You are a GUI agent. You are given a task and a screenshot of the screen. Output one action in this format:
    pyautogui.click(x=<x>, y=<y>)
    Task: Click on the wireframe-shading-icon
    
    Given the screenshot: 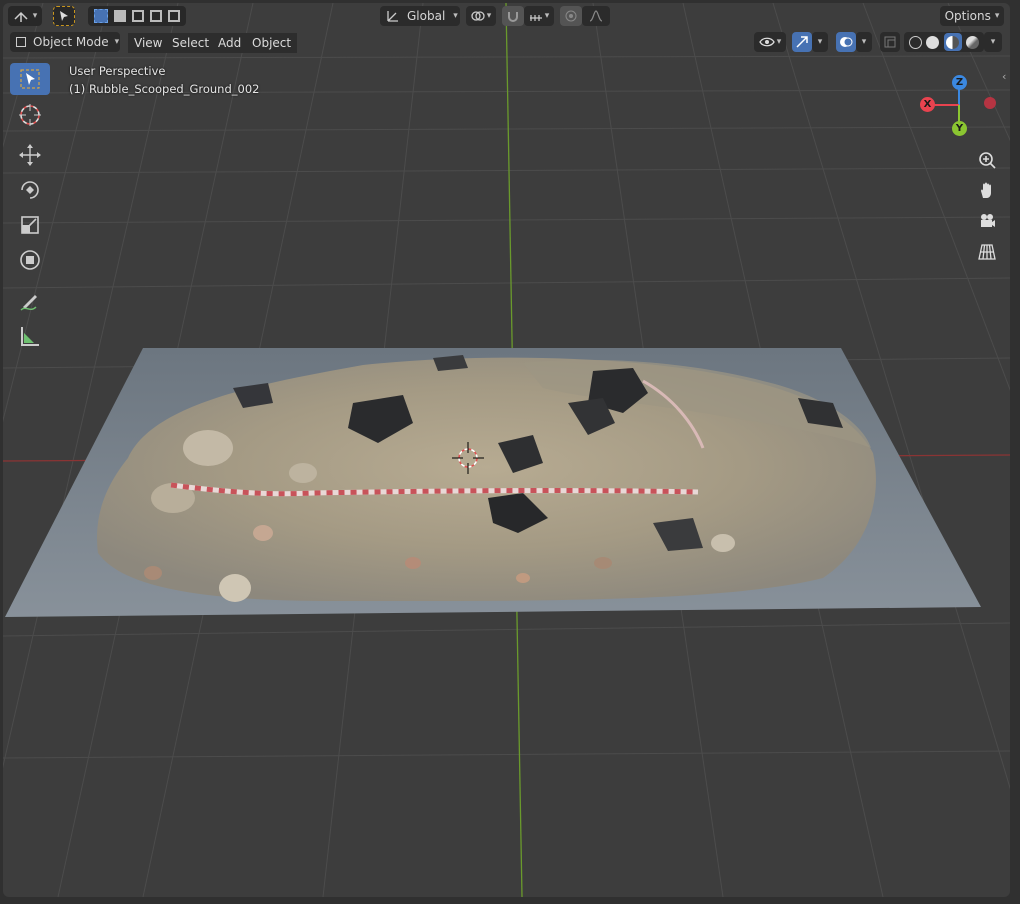 What is the action you would take?
    pyautogui.click(x=916, y=42)
    